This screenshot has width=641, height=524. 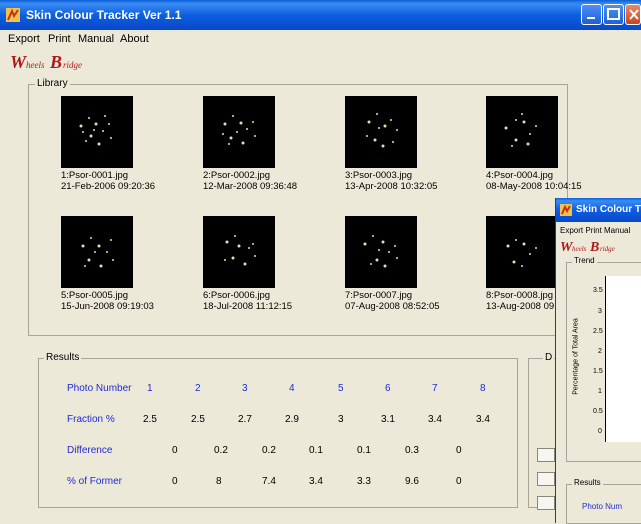 I want to click on y-tick: 2, so click(x=600, y=351).